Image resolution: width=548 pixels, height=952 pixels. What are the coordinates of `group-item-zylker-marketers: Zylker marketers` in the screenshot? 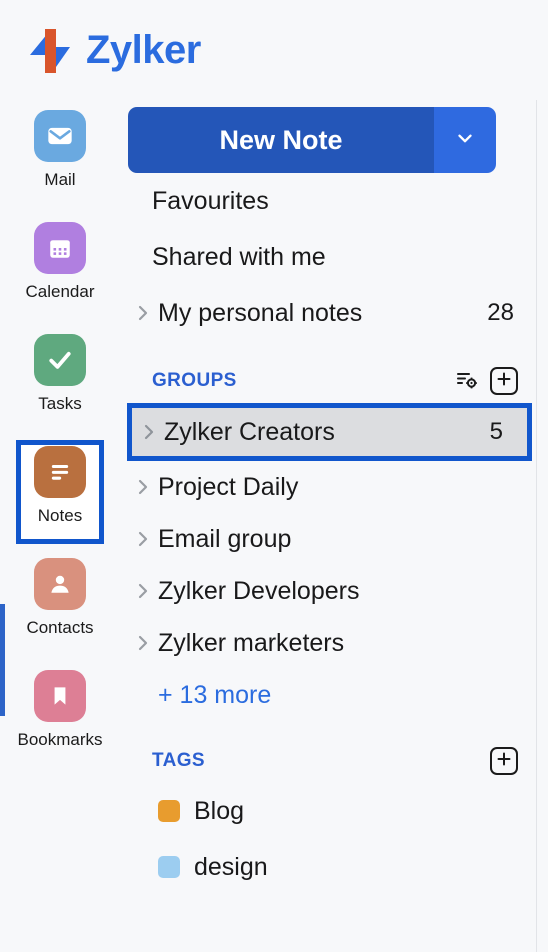 It's located at (333, 643).